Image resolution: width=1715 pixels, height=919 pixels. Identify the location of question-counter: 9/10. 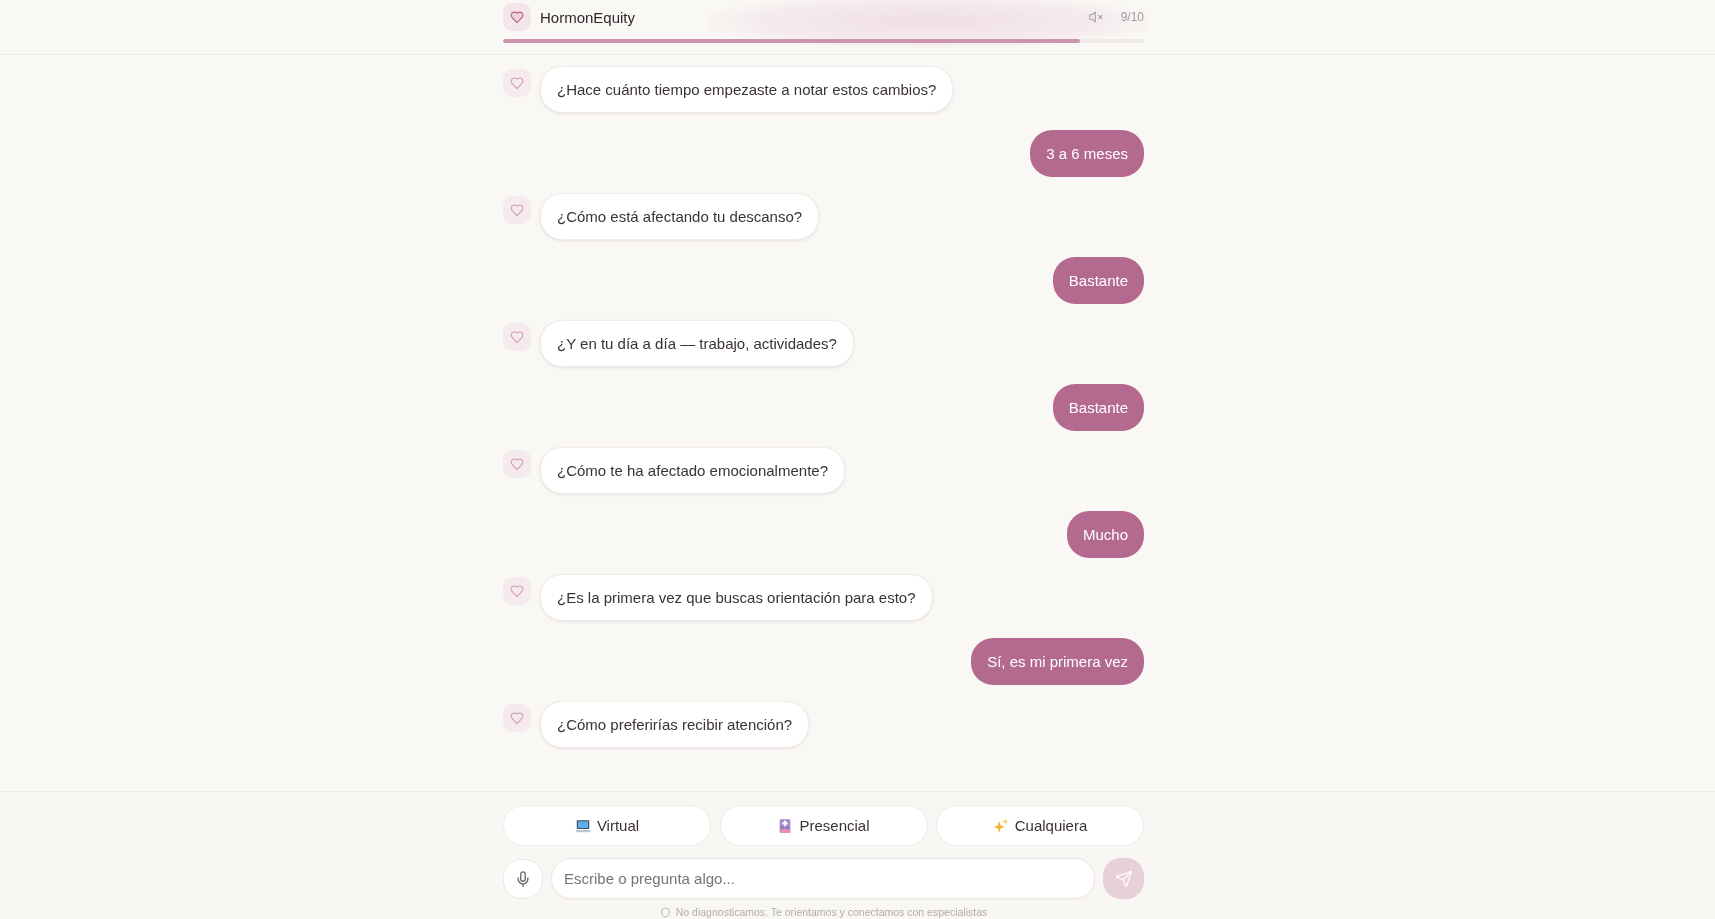
(1132, 17).